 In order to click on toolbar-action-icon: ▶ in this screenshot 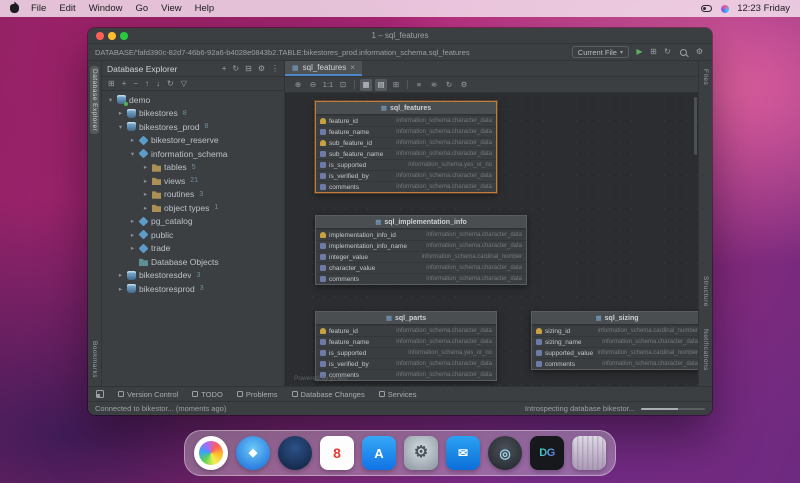, I will do `click(639, 52)`.